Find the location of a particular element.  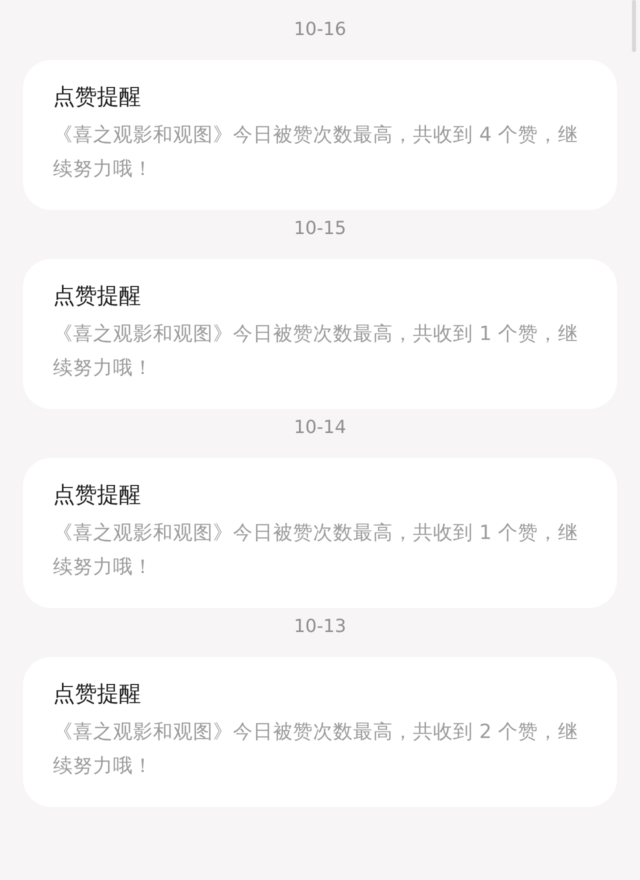

date-label: 10-15 is located at coordinates (320, 229).